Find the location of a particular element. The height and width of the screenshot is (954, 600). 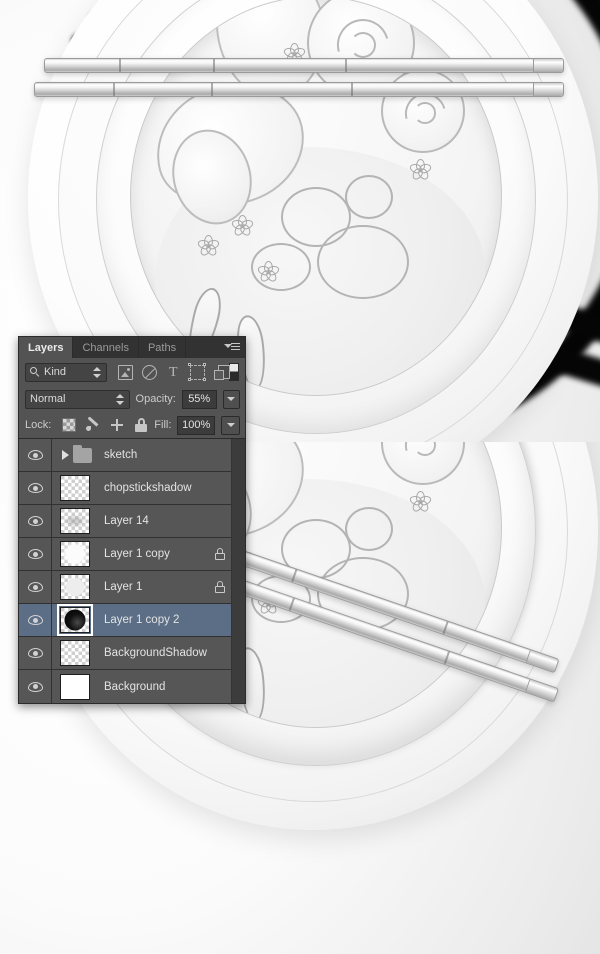

filter-pixel-layers-icon is located at coordinates (125, 372).